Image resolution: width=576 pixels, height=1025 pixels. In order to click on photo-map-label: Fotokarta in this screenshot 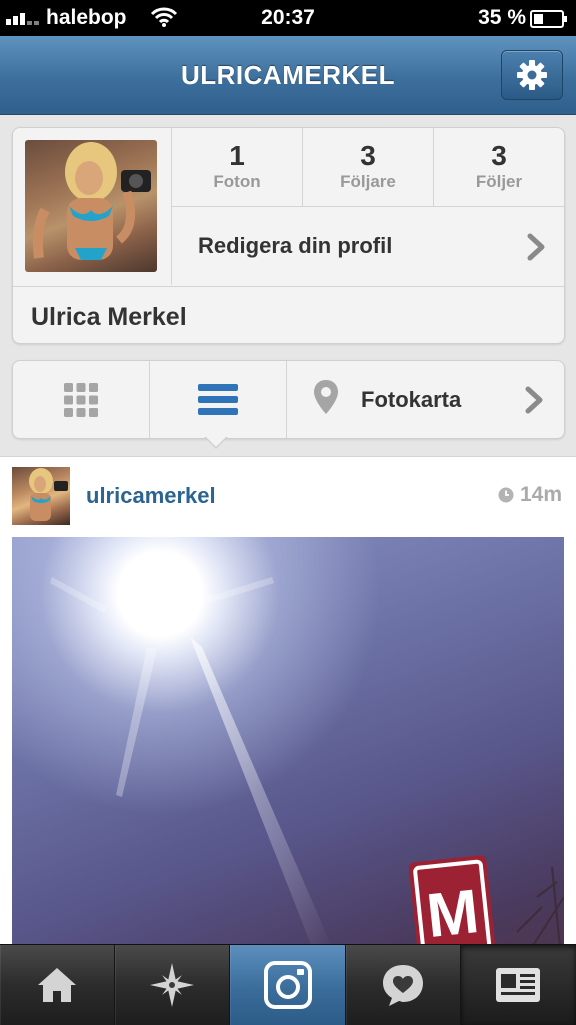, I will do `click(411, 399)`.